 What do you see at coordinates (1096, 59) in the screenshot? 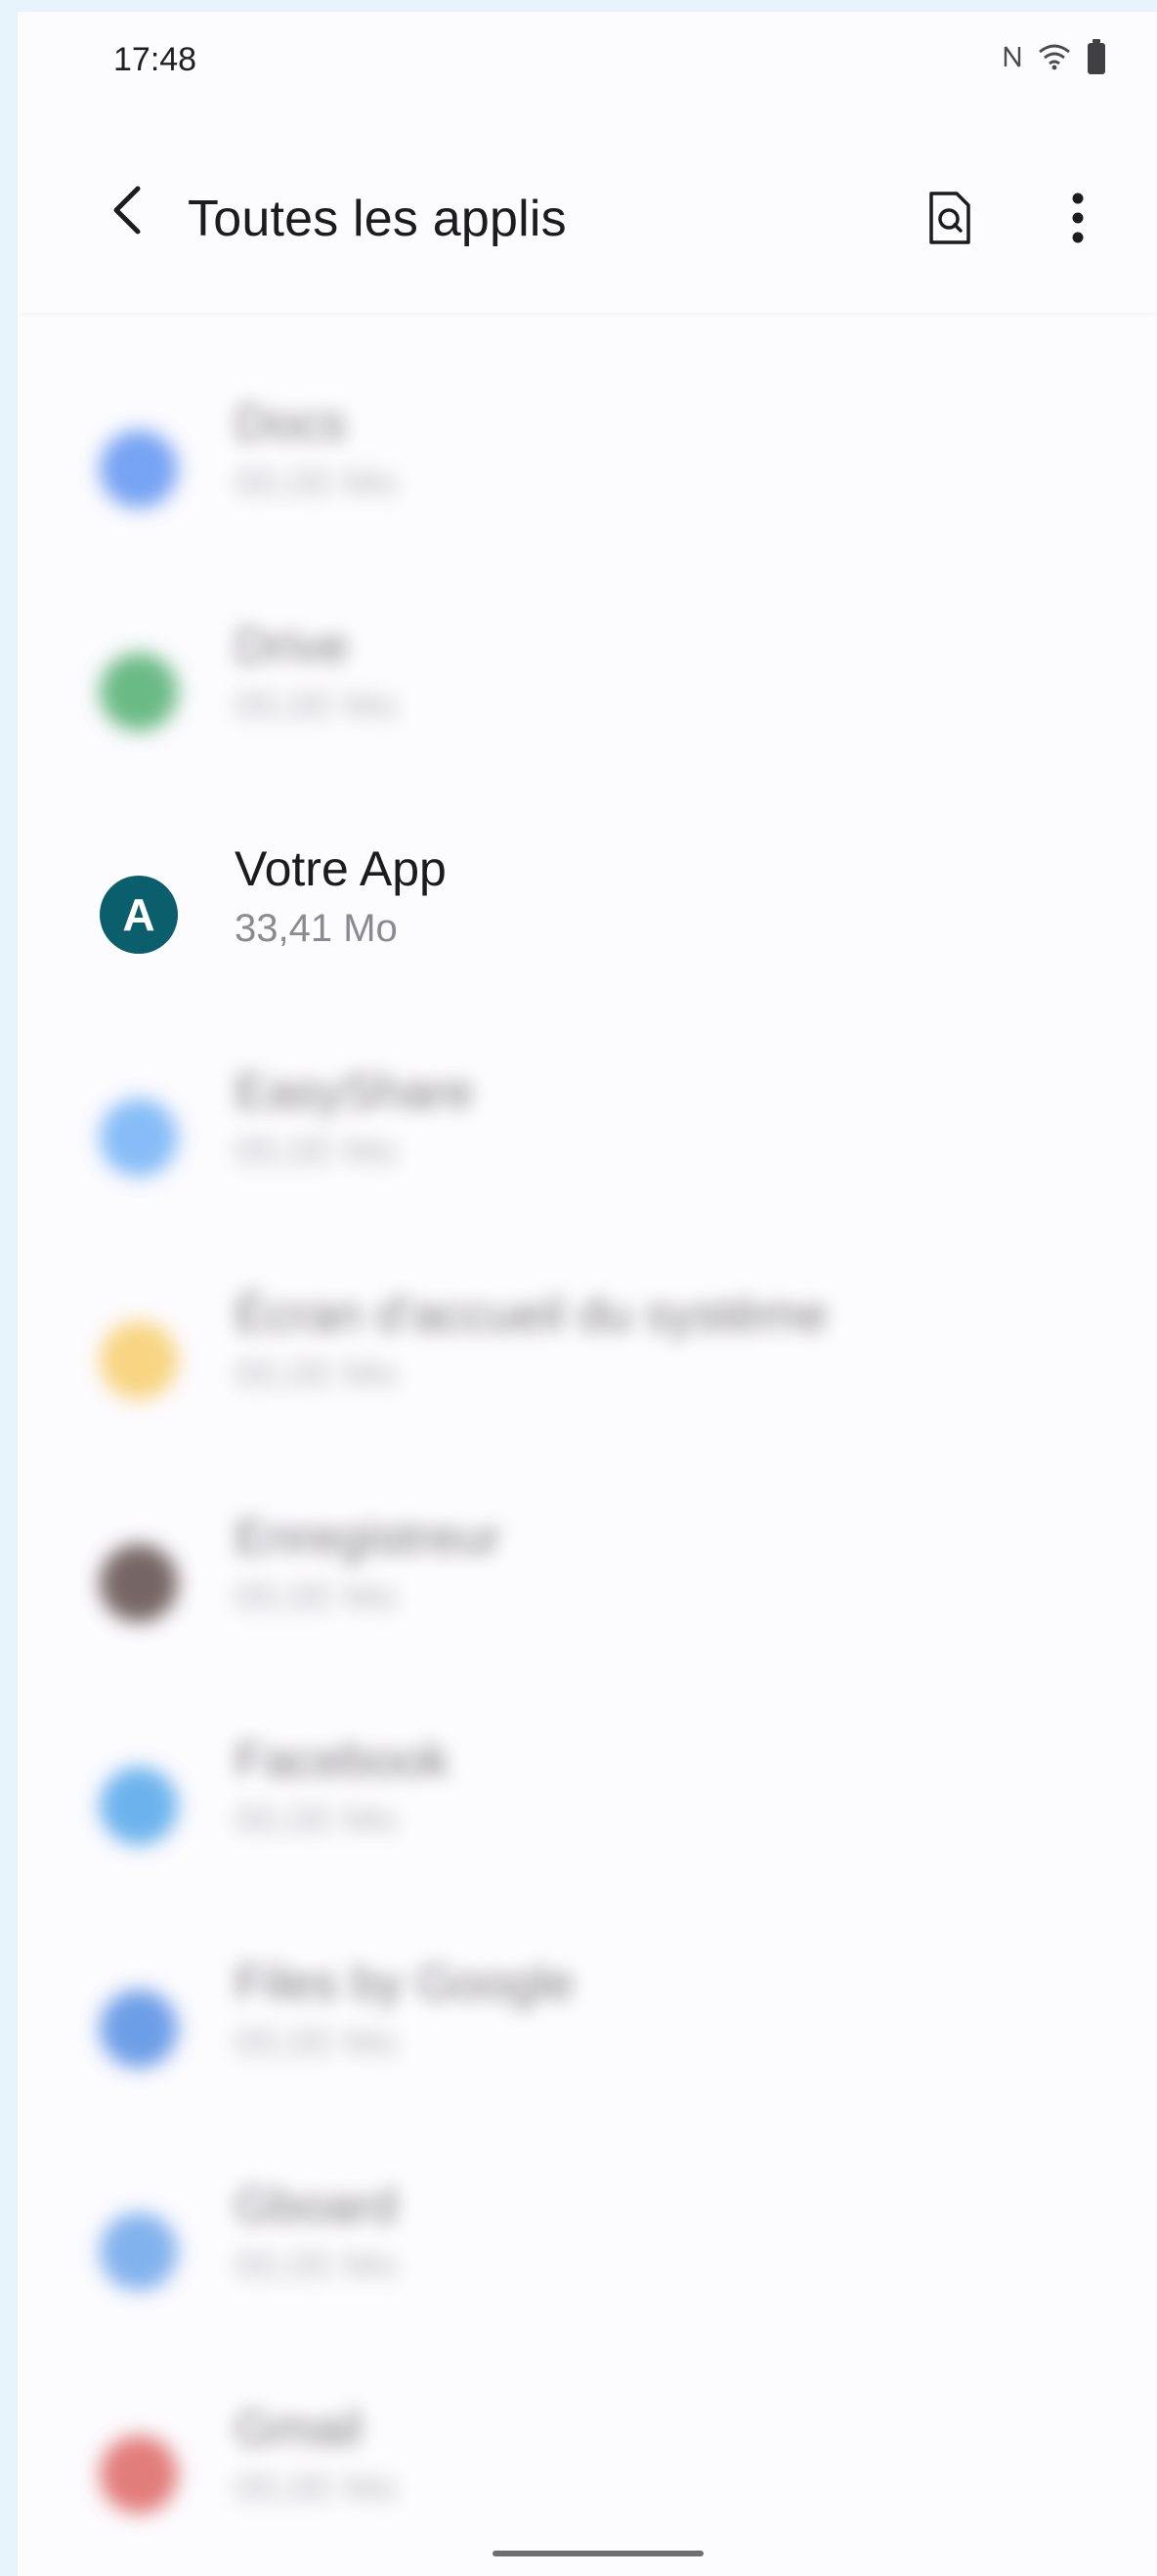
I see `battery-icon` at bounding box center [1096, 59].